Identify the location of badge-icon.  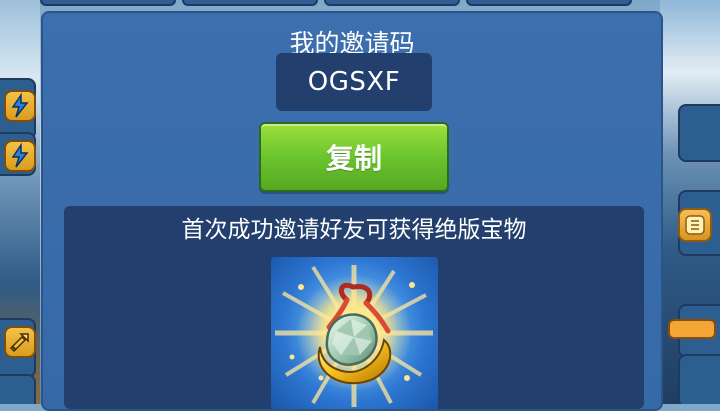
(695, 225).